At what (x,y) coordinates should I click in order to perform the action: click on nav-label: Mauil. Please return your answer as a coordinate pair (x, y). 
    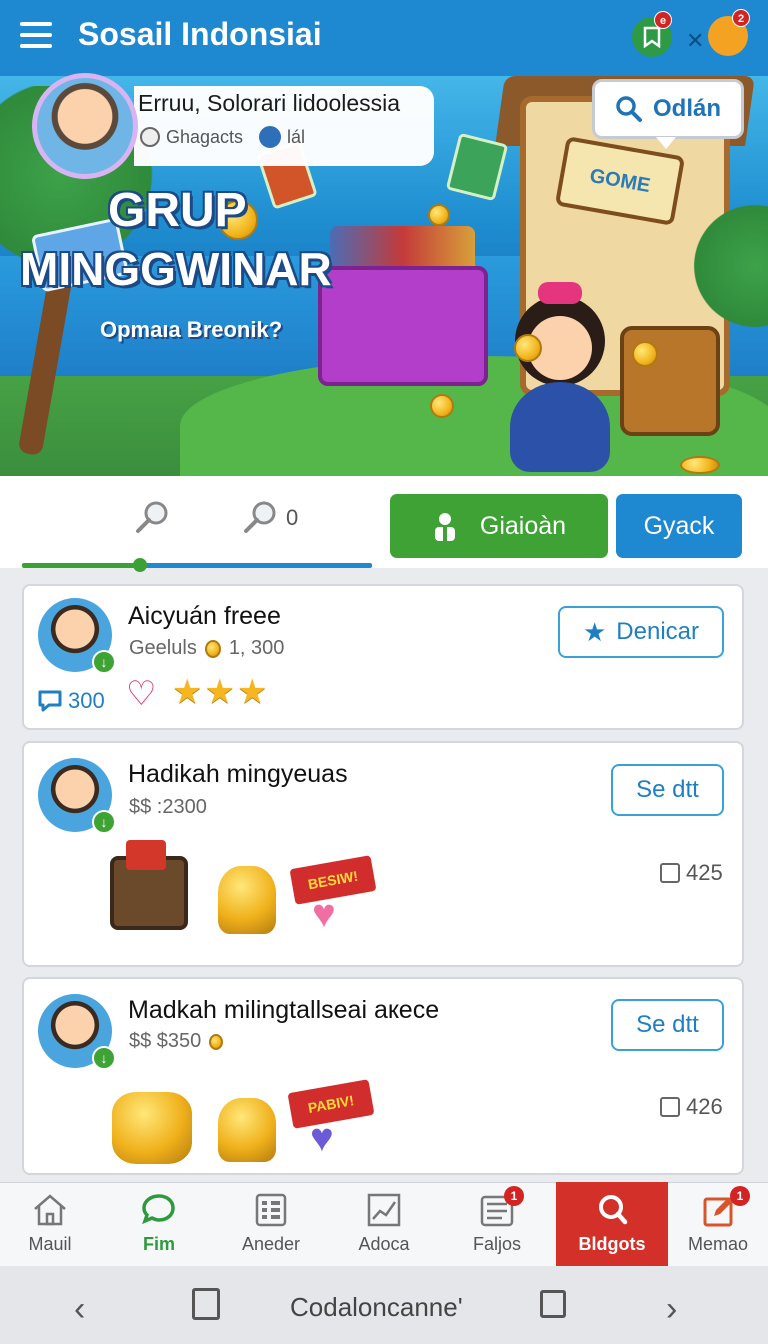
    Looking at the image, I should click on (50, 1244).